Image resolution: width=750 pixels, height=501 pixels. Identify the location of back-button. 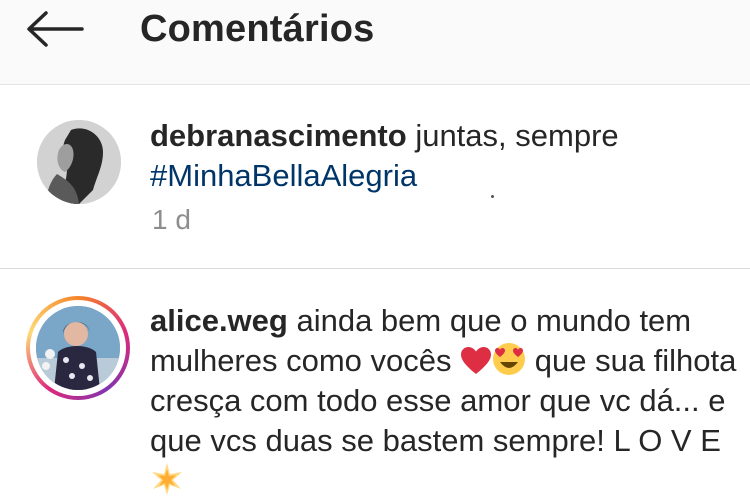
(55, 29).